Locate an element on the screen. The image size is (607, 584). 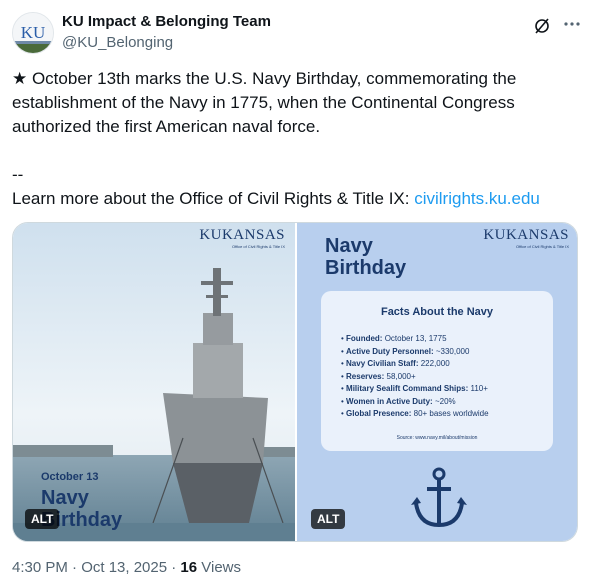
fact-item: • Navy Civilian Staff: 222,000 is located at coordinates (443, 364).